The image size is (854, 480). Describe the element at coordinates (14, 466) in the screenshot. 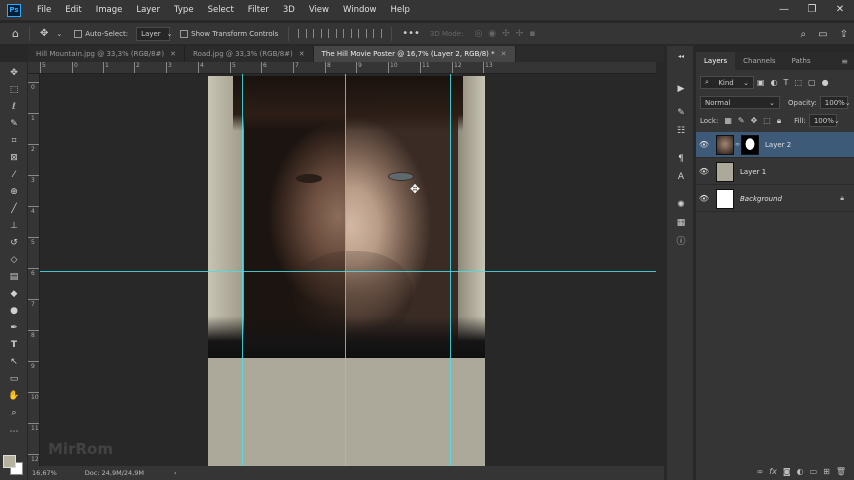

I see `color-swatches` at that location.